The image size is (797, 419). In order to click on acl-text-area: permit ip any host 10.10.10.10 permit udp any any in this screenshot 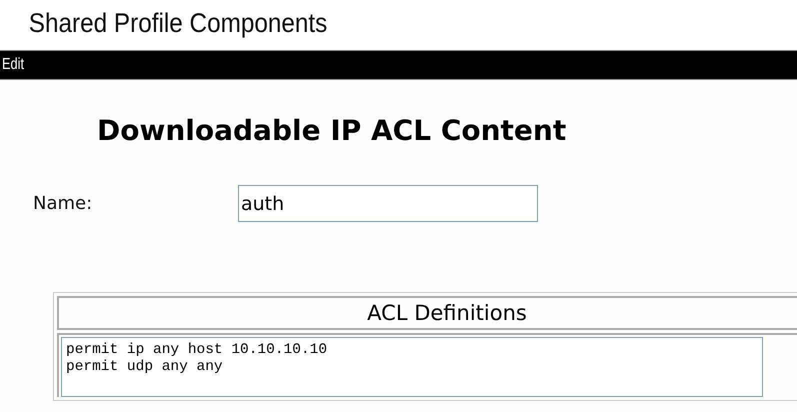, I will do `click(412, 367)`.